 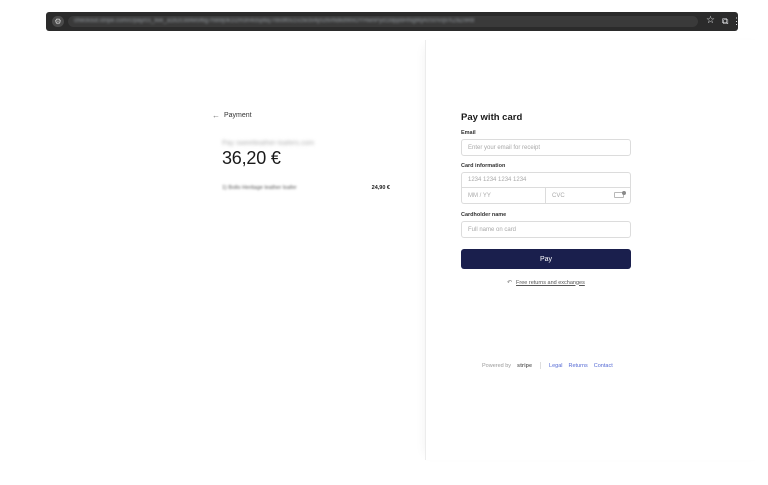 What do you see at coordinates (555, 366) in the screenshot?
I see `footer-link-legal: Legal` at bounding box center [555, 366].